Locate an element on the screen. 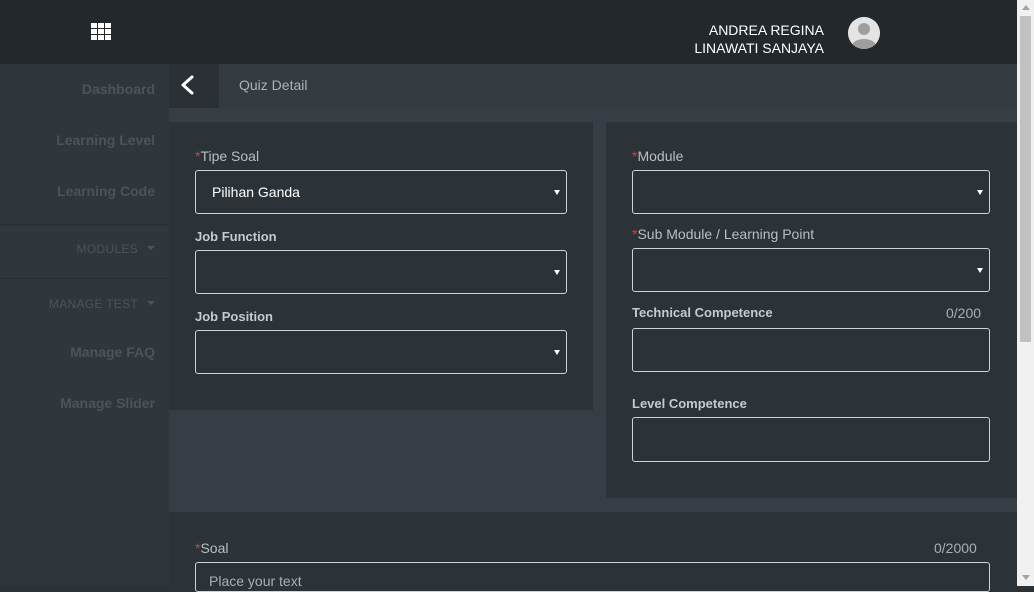  sub-module-label: *Sub Module / Learning Point is located at coordinates (723, 234).